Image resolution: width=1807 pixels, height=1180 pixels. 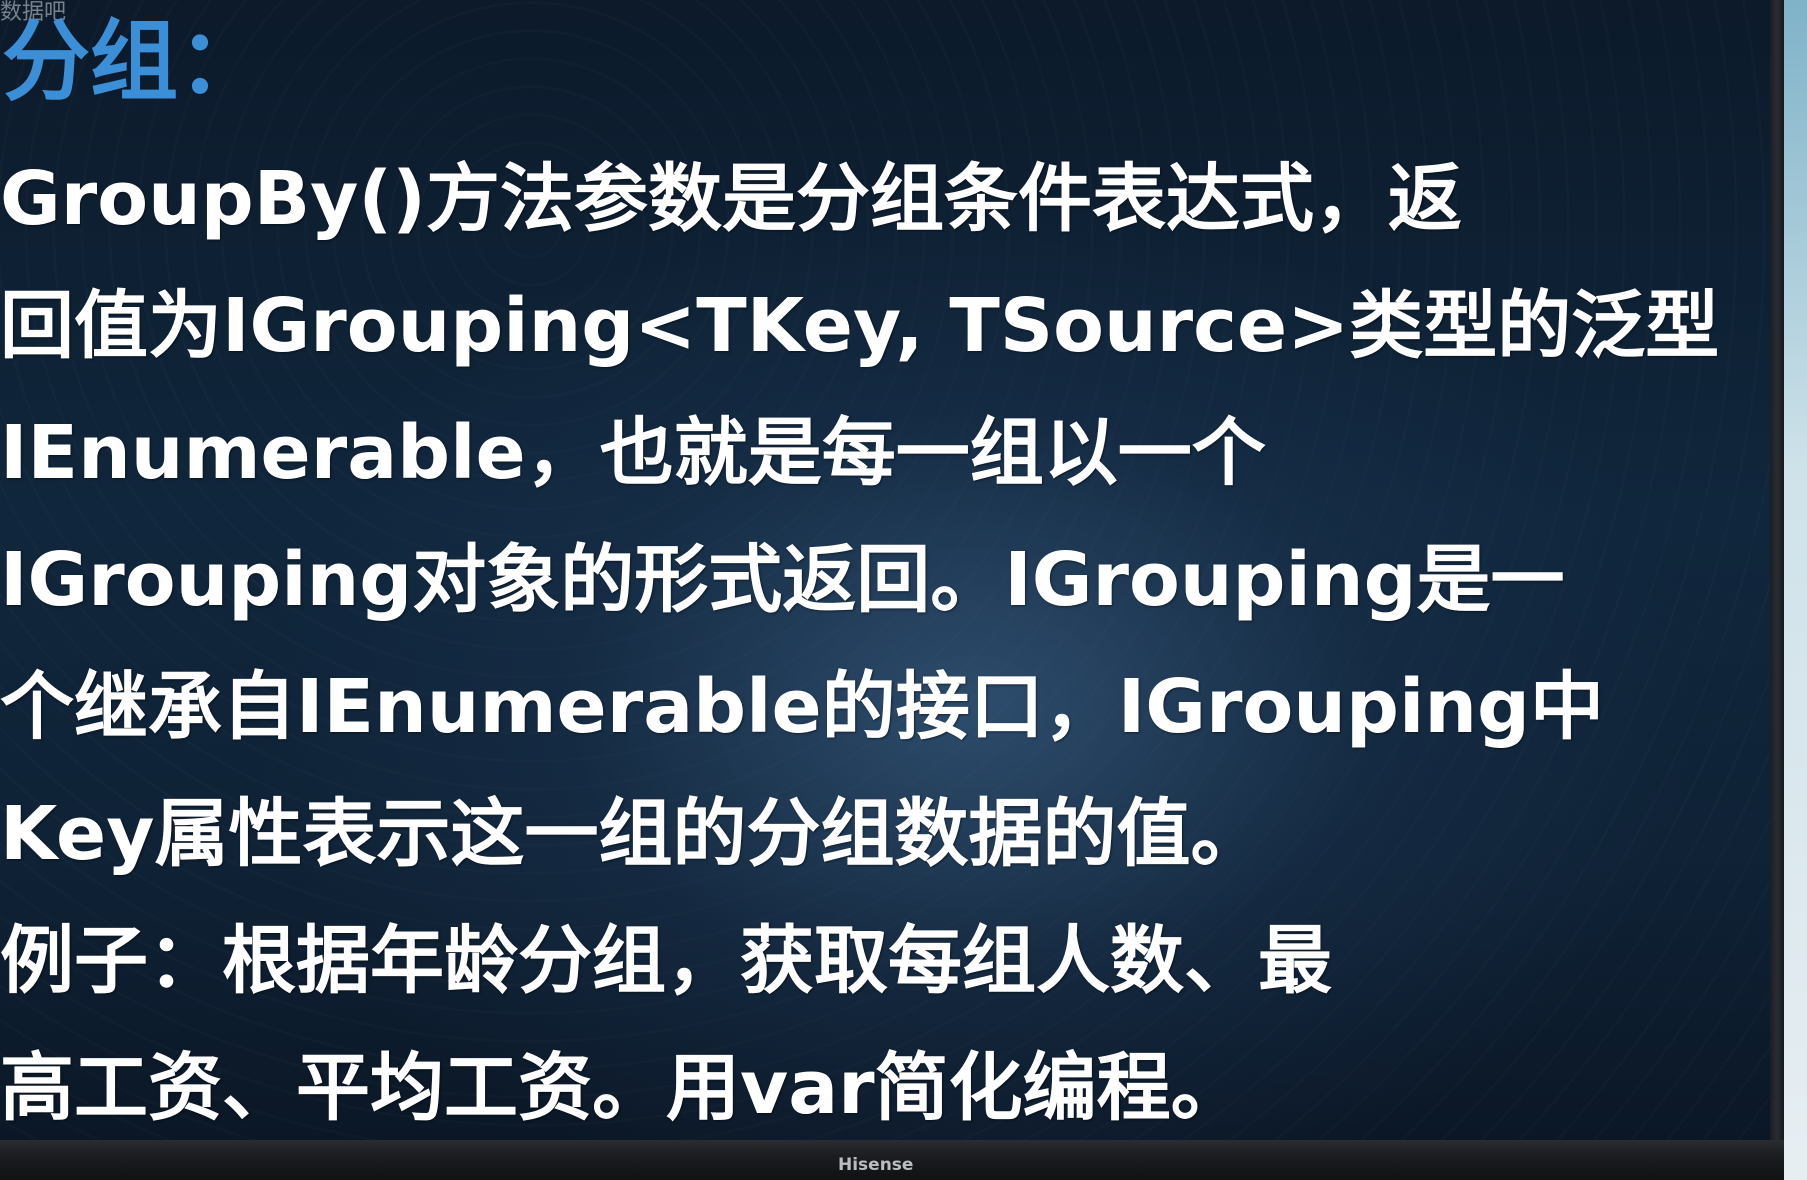 I want to click on monitor-bezel-right, so click(x=1777, y=575).